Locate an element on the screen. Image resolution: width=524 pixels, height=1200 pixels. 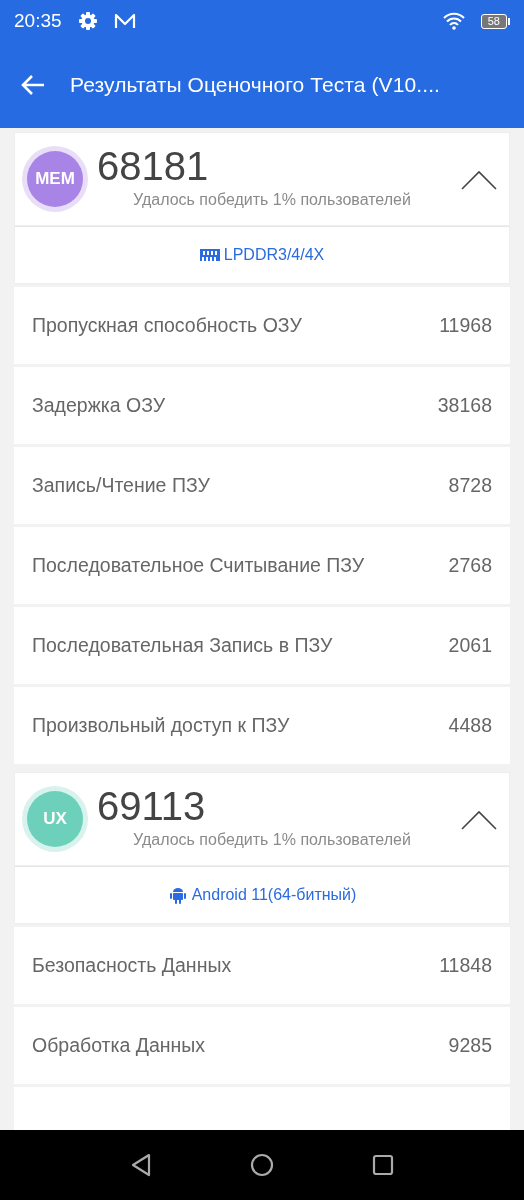
metric-label: Последовательная Запись в ПЗУ is located at coordinates (182, 645).